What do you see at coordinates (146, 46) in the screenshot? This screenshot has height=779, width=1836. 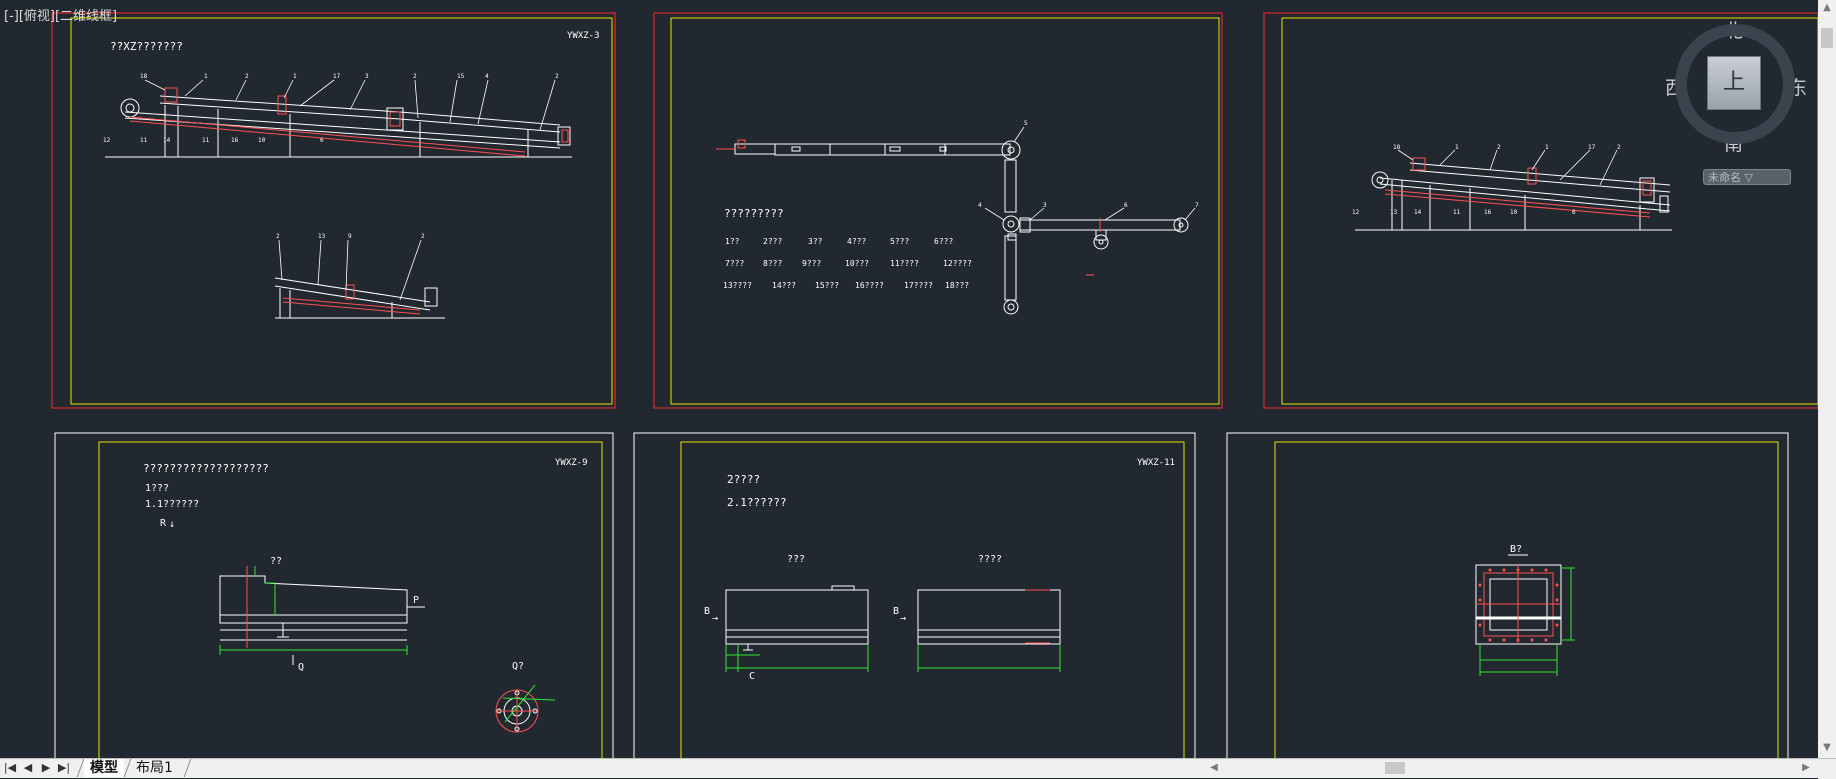 I see `sheet-1-title: ??XZ???????` at bounding box center [146, 46].